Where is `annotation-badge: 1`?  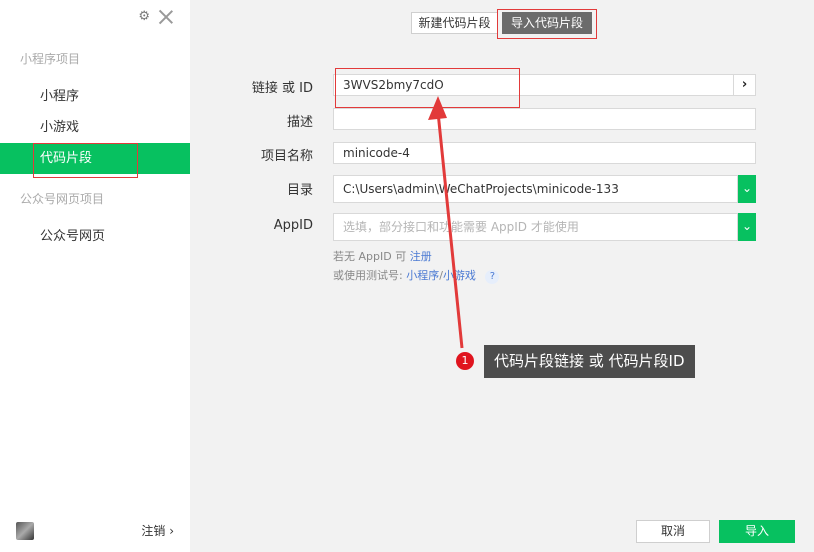
annotation-badge: 1 is located at coordinates (465, 361).